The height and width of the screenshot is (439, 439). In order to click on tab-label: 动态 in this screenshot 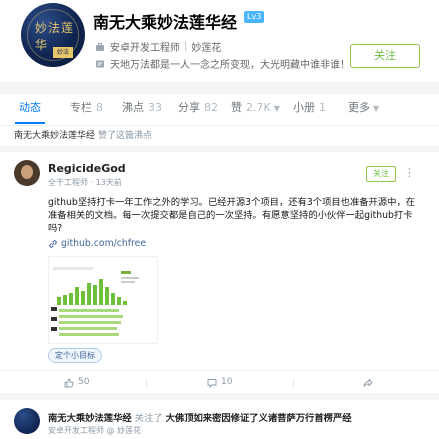, I will do `click(30, 107)`.